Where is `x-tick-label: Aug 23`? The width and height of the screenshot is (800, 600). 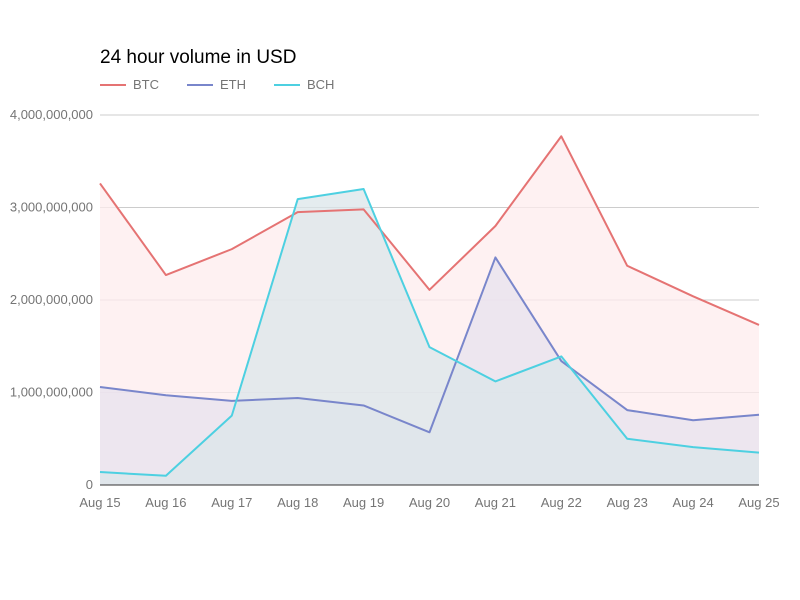
x-tick-label: Aug 23 is located at coordinates (627, 502).